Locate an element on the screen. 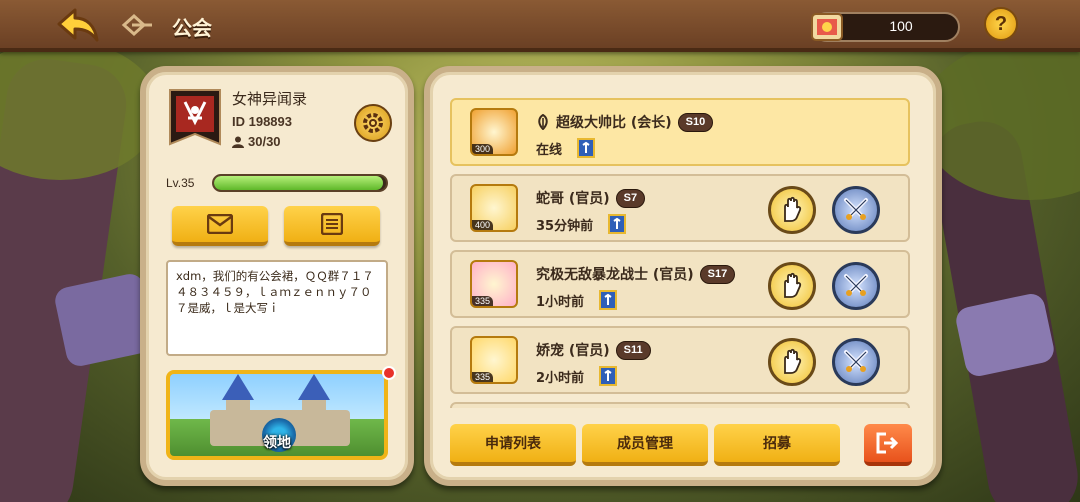 Image resolution: width=1080 pixels, height=502 pixels. member-name: 究极无敌暴龙战士 (官员) is located at coordinates (615, 275).